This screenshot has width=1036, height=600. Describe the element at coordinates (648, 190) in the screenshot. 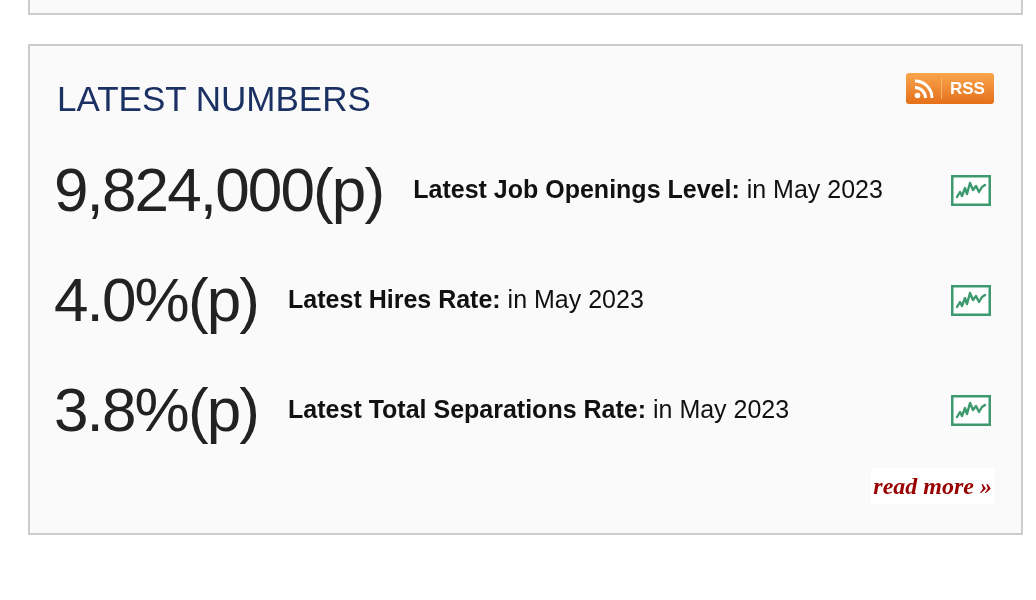

I see `metric-label: Latest Job Openings Level: in May 2023` at that location.